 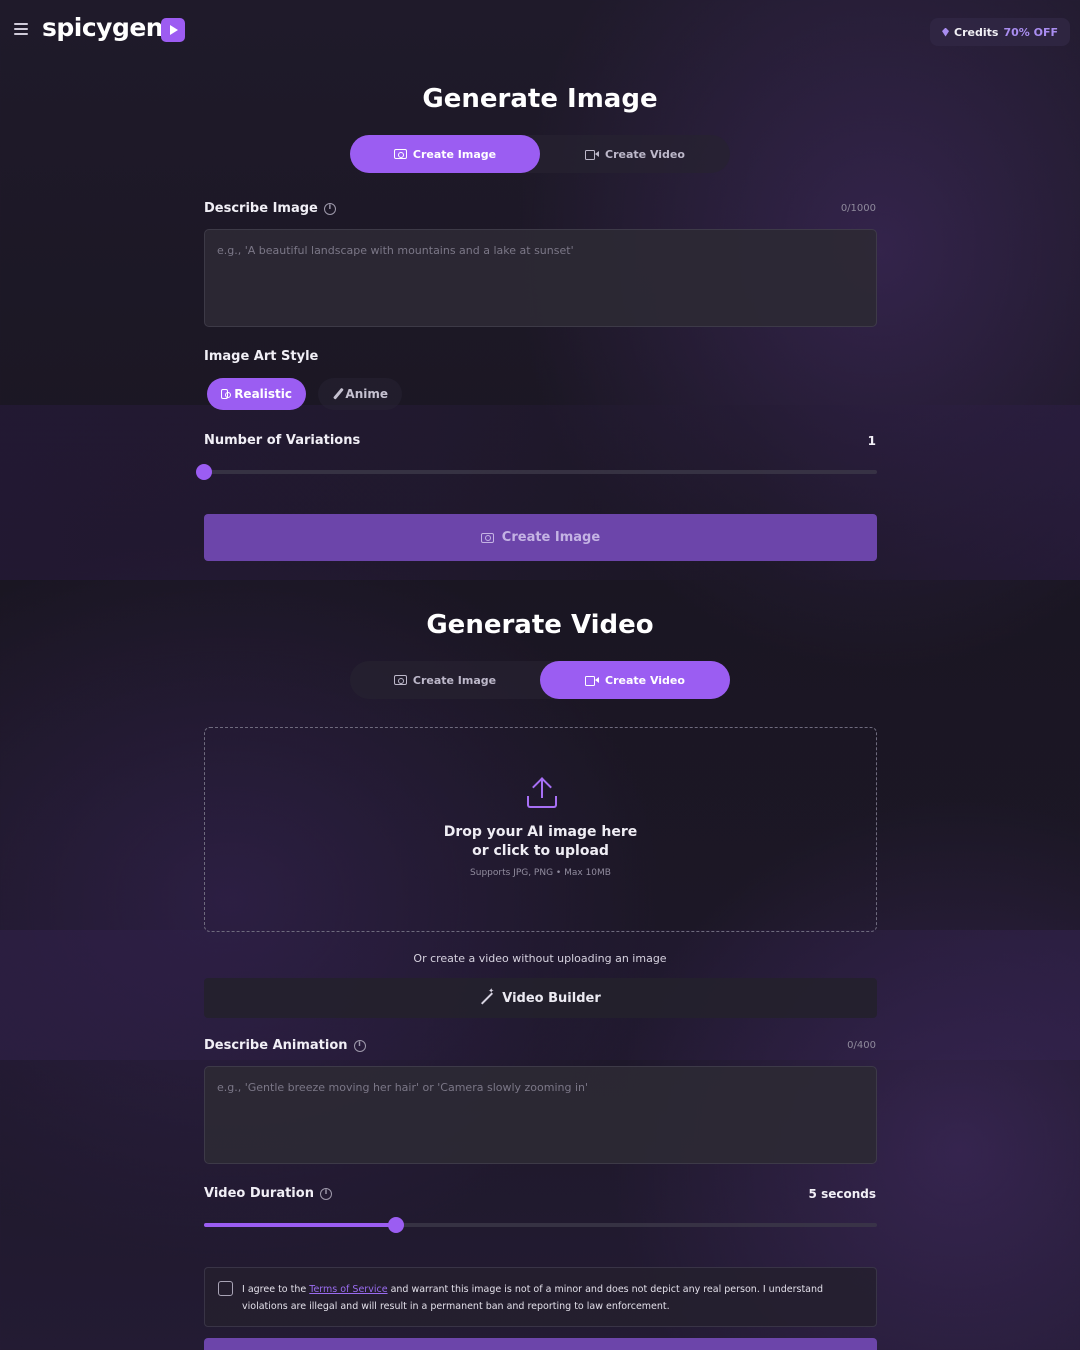 What do you see at coordinates (1030, 32) in the screenshot?
I see `credits-discount: 70% OFF` at bounding box center [1030, 32].